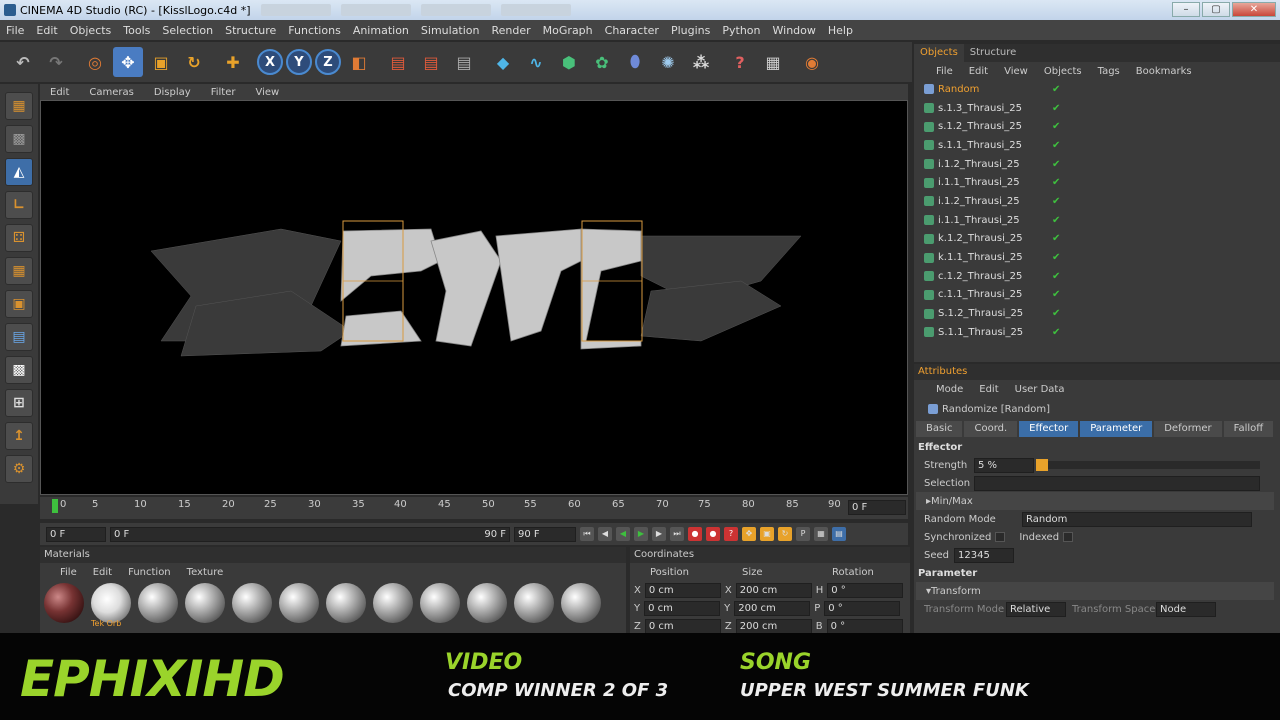 Image resolution: width=1280 pixels, height=720 pixels. I want to click on attributes-menu-mode: Mode, so click(949, 389).